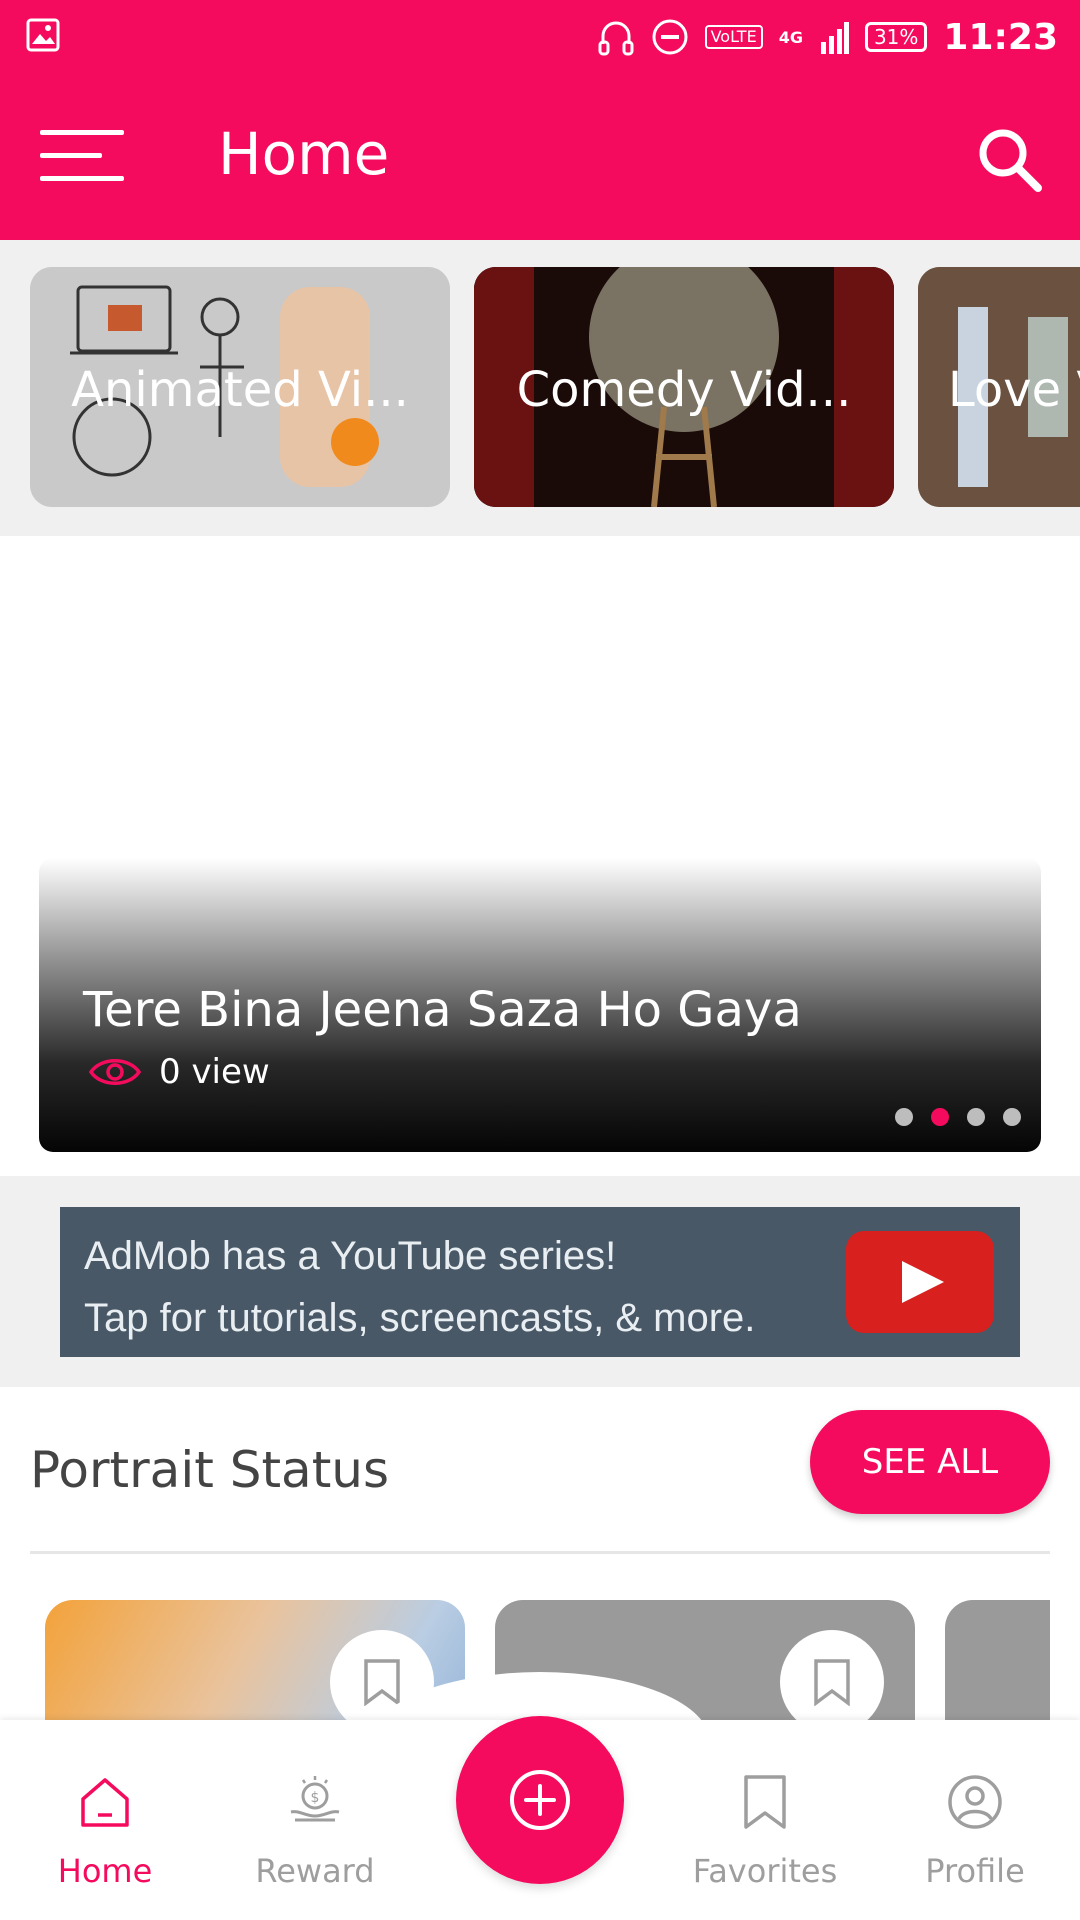 This screenshot has height=1920, width=1080. What do you see at coordinates (790, 37) in the screenshot?
I see `network-type: 4G` at bounding box center [790, 37].